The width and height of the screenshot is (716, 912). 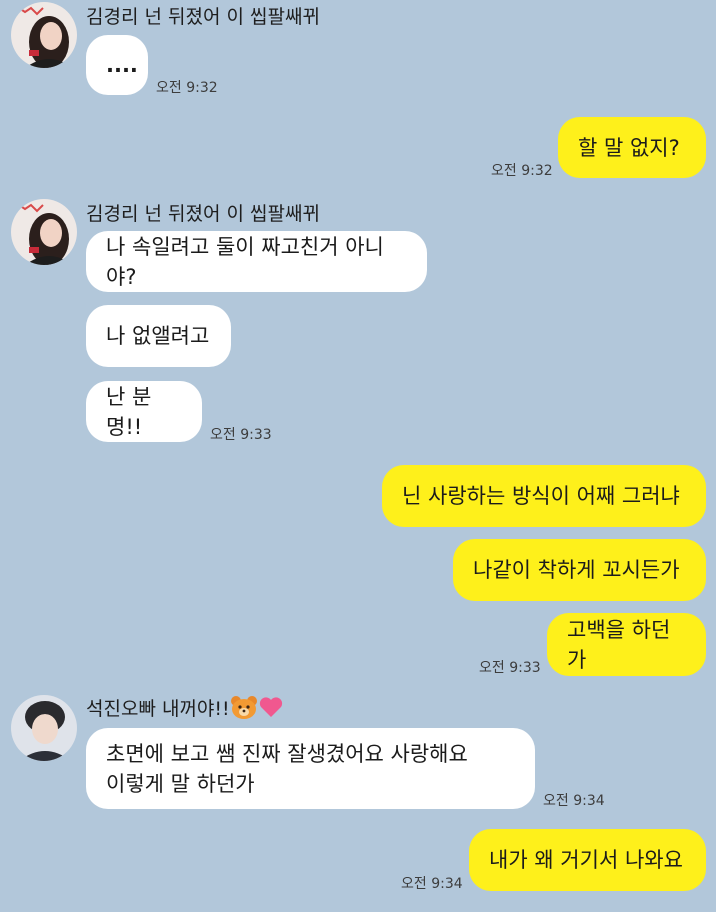 I want to click on message-bubble: 닌 사랑하는 방식이 어째 그러냐, so click(x=544, y=496).